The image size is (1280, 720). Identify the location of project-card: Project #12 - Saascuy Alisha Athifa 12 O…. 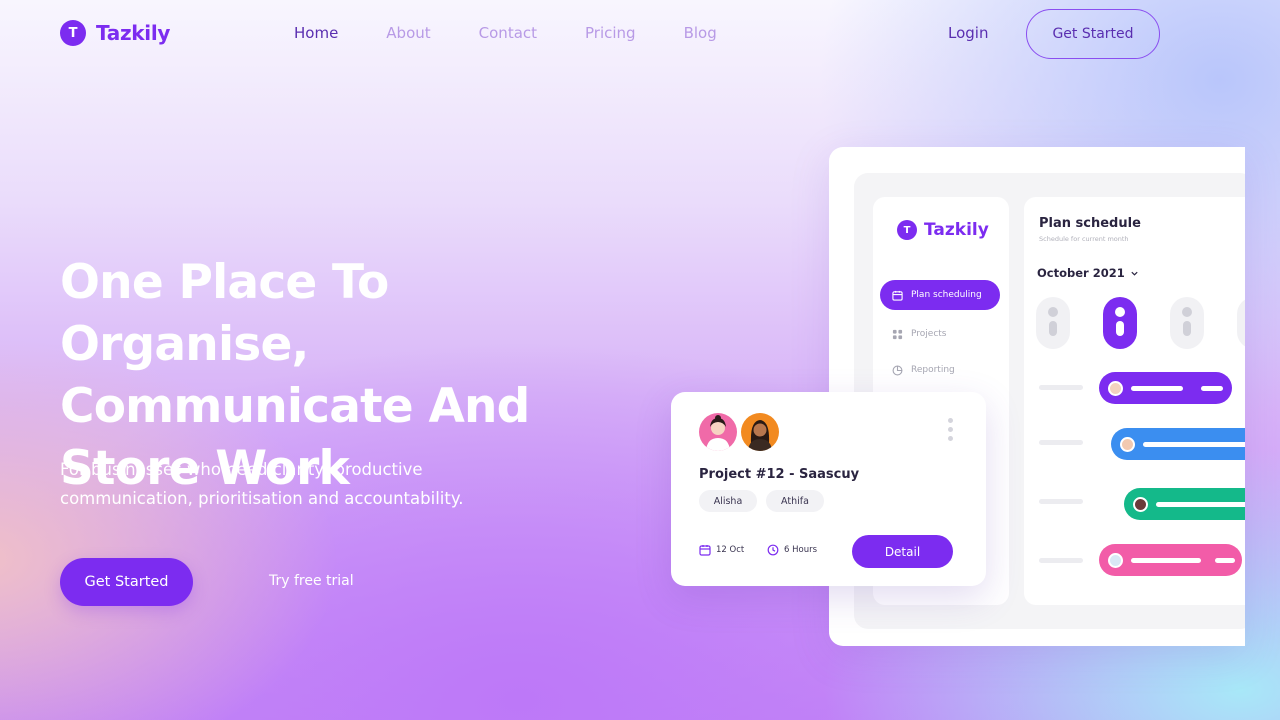
(828, 489).